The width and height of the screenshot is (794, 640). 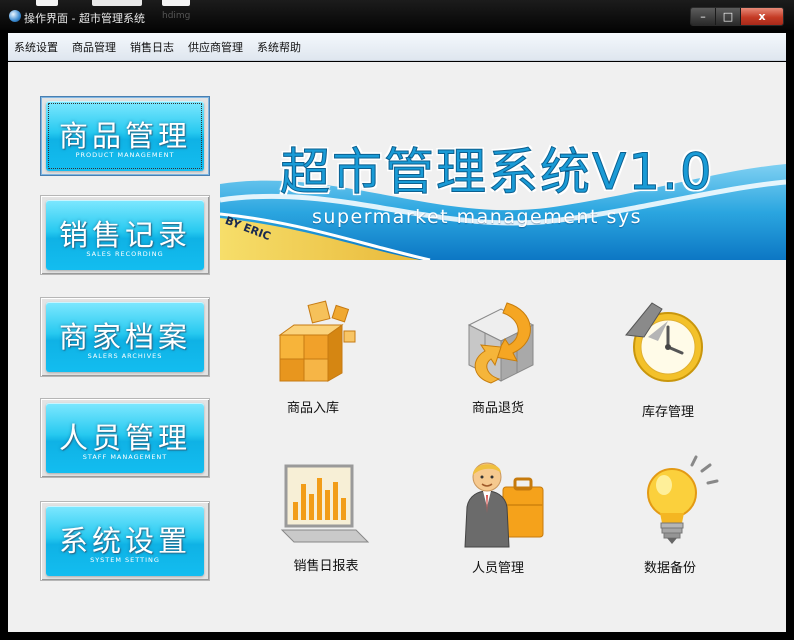 I want to click on window-title: 操作界面 - 超市管理系统, so click(x=84, y=18).